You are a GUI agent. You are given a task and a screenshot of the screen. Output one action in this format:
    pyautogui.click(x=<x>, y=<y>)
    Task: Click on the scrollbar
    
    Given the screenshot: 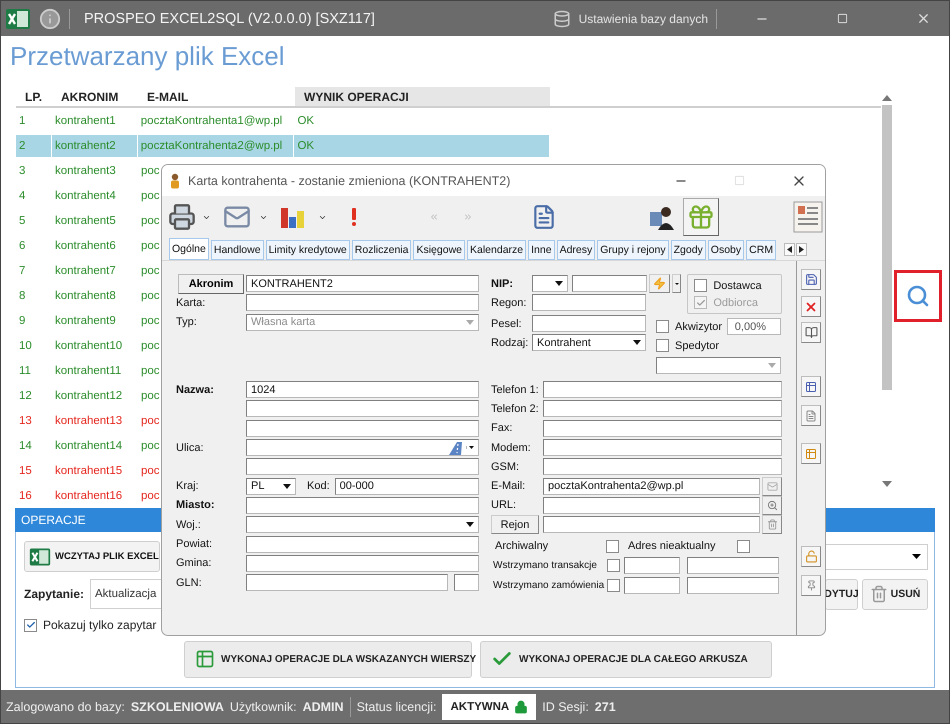 What is the action you would take?
    pyautogui.click(x=887, y=291)
    